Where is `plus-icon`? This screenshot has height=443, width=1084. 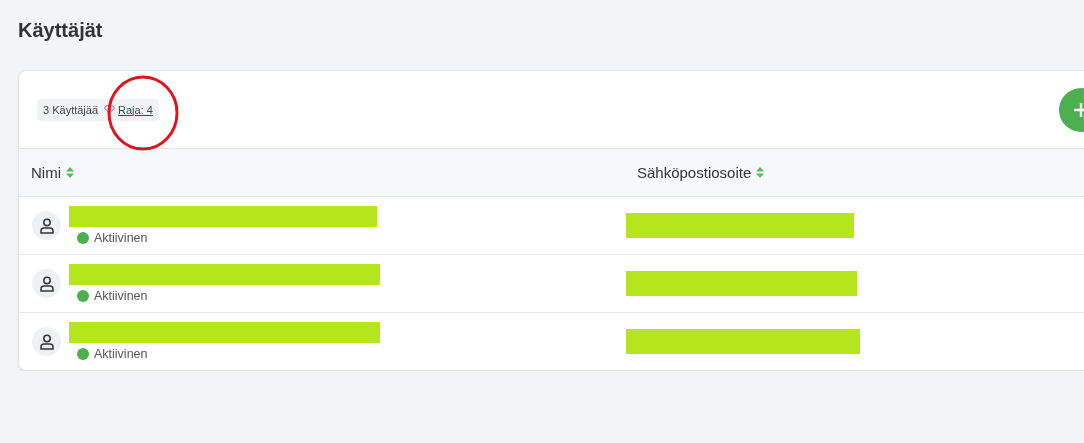 plus-icon is located at coordinates (1078, 109).